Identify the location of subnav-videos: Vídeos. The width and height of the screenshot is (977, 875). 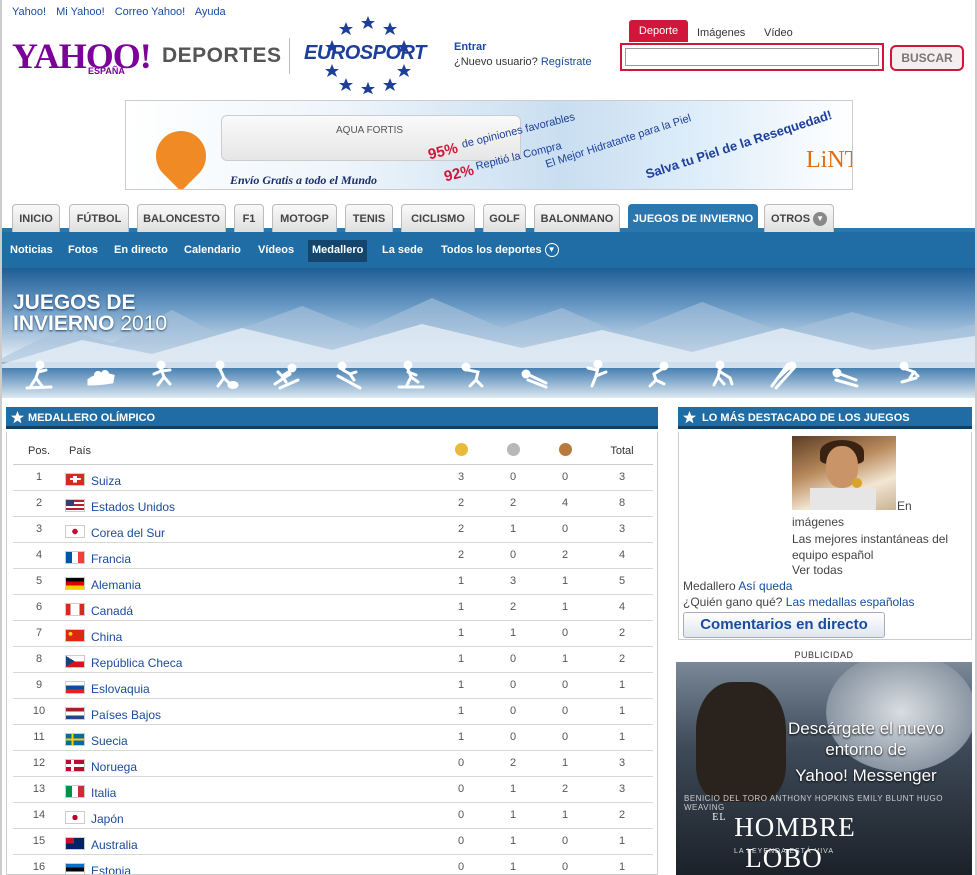
(276, 251).